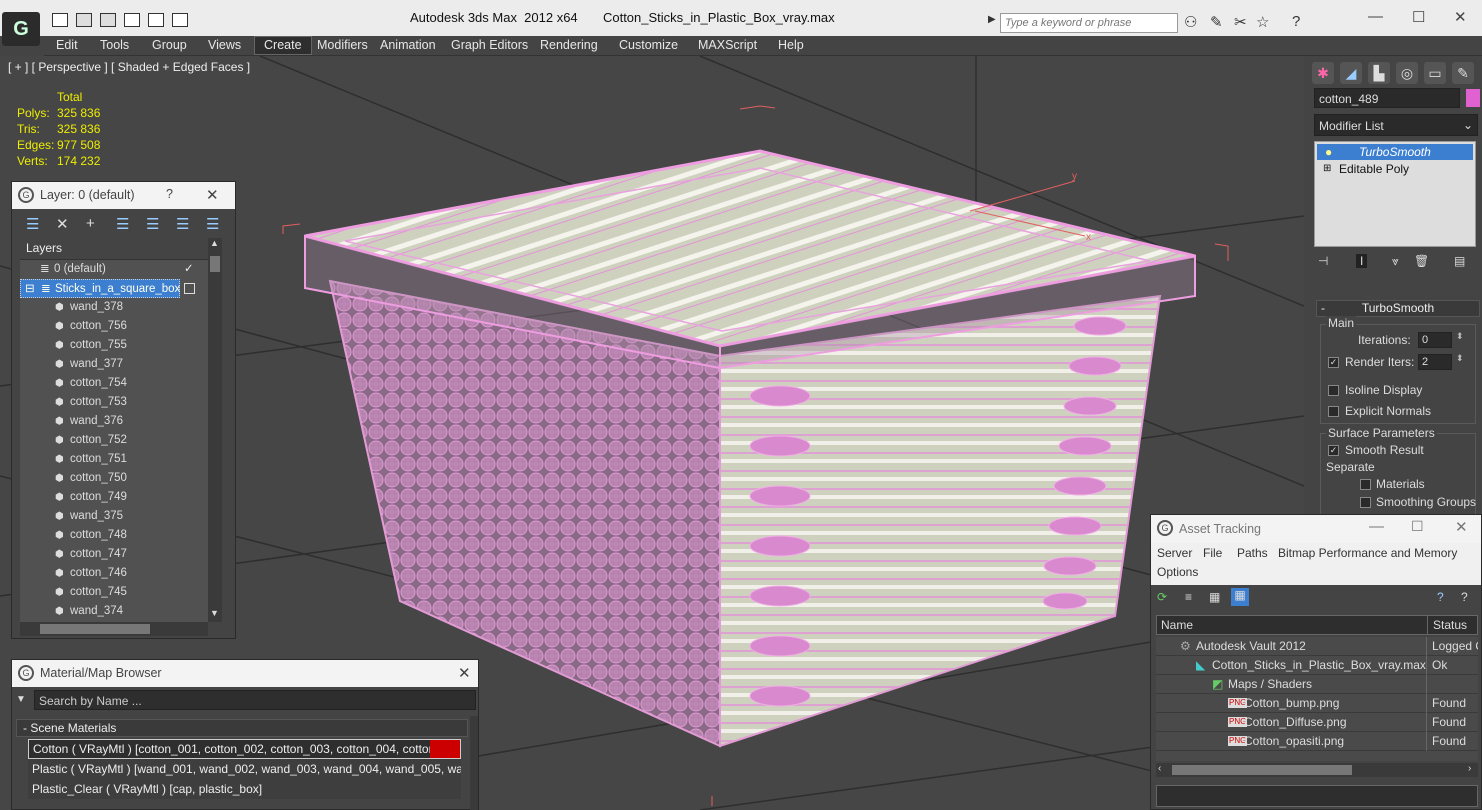  Describe the element at coordinates (114, 326) in the screenshot. I see `layer-object-row: ⬢ cotton_756` at that location.